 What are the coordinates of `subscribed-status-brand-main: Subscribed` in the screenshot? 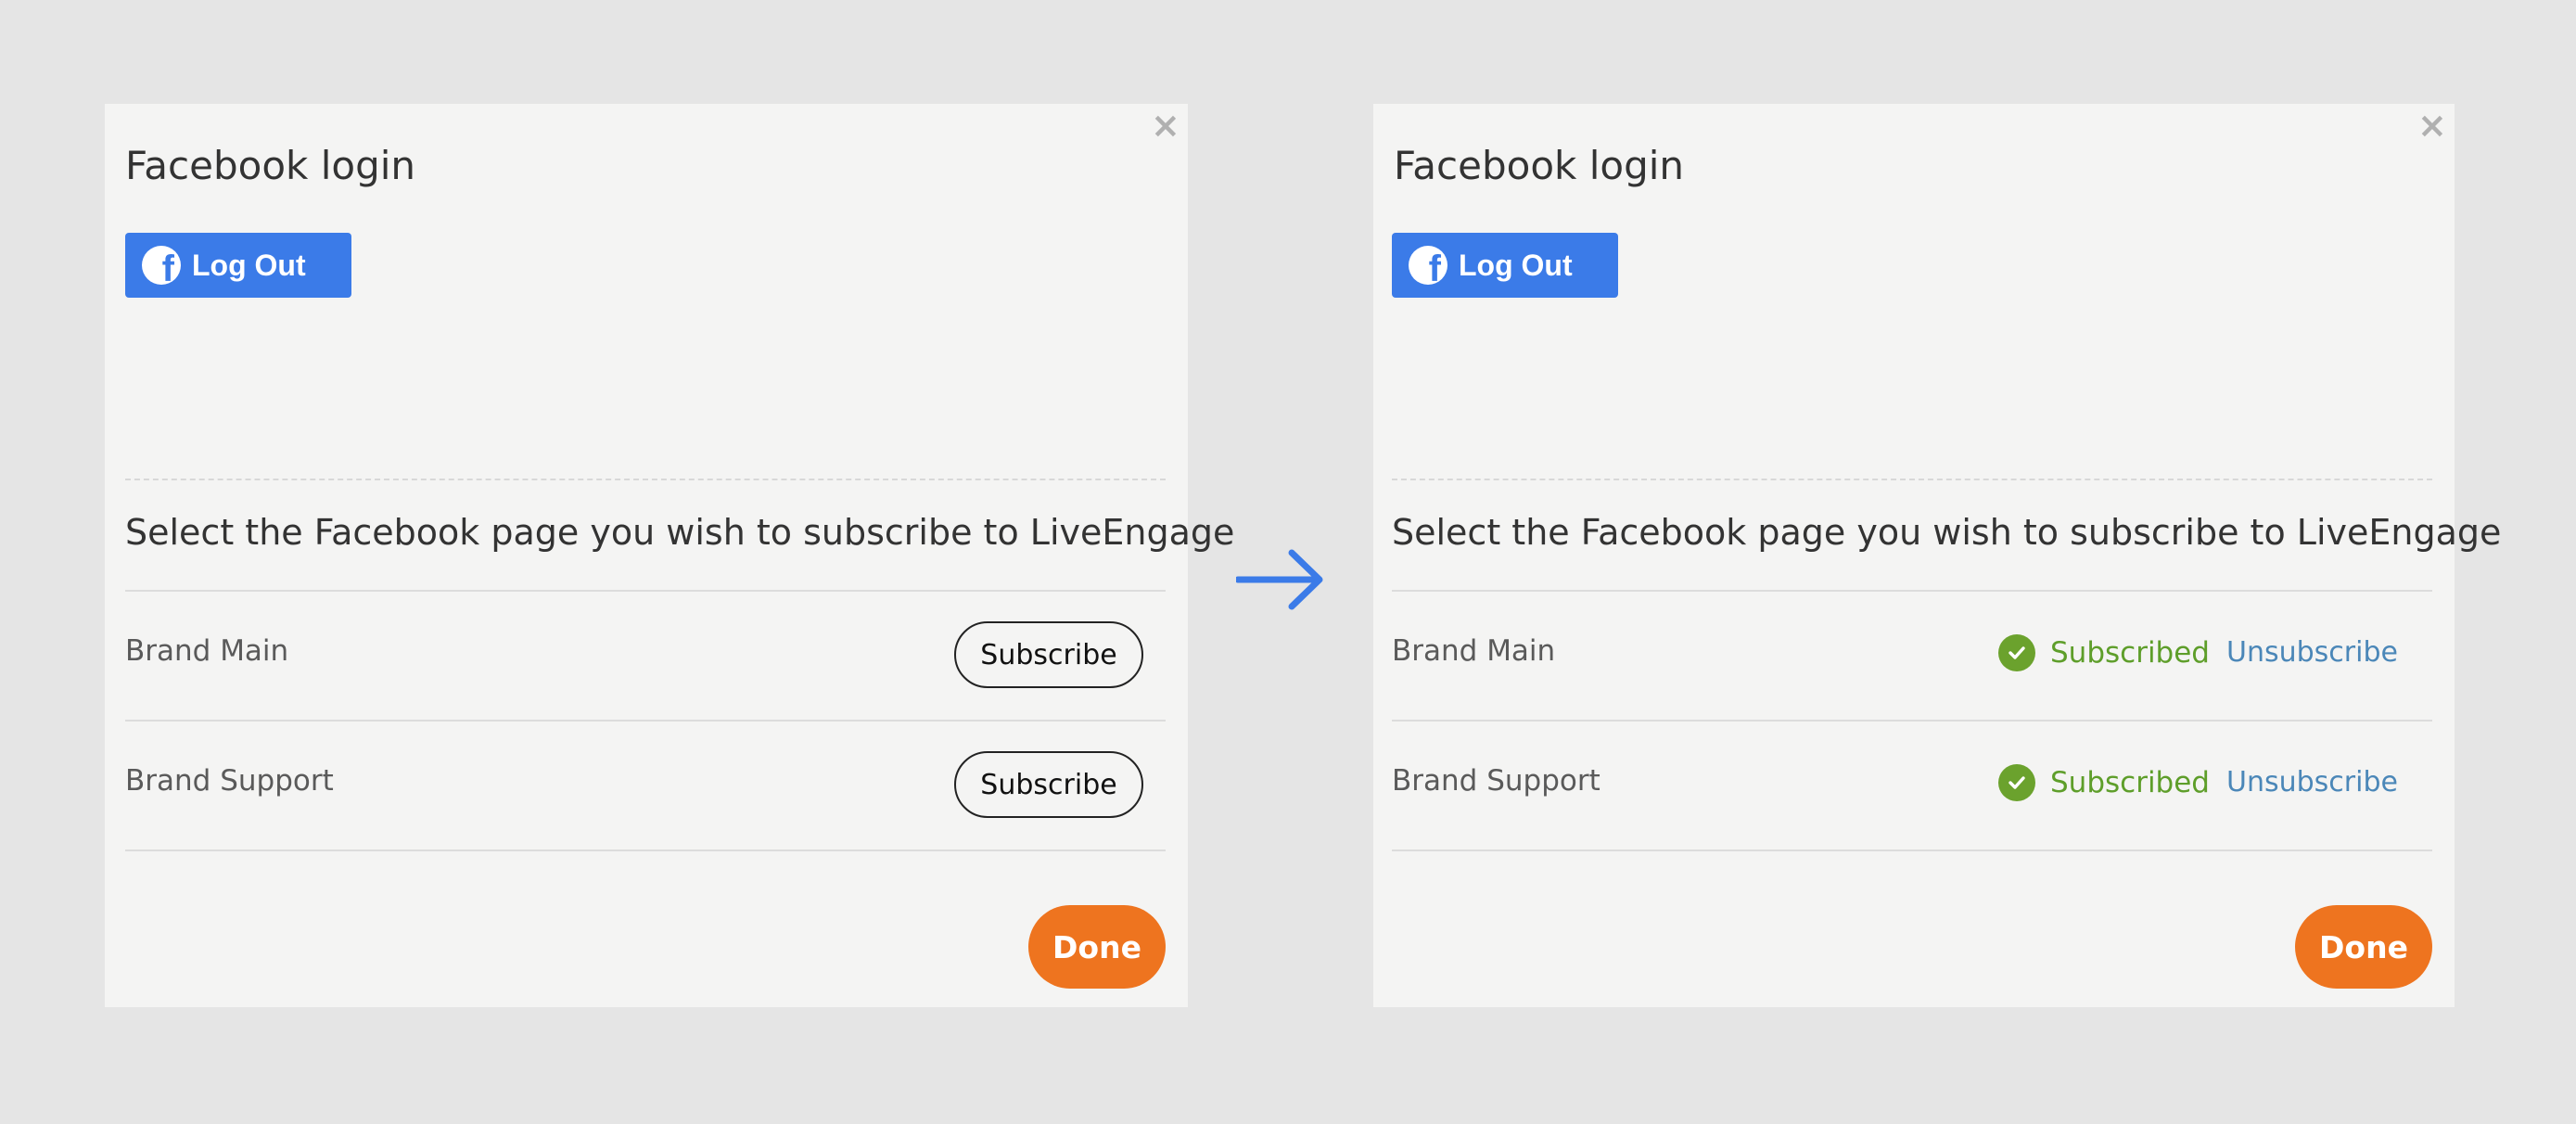 It's located at (2104, 652).